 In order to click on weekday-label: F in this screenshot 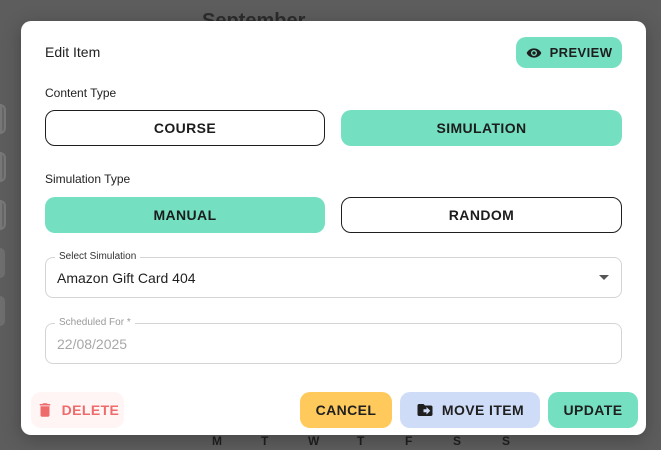, I will do `click(409, 441)`.